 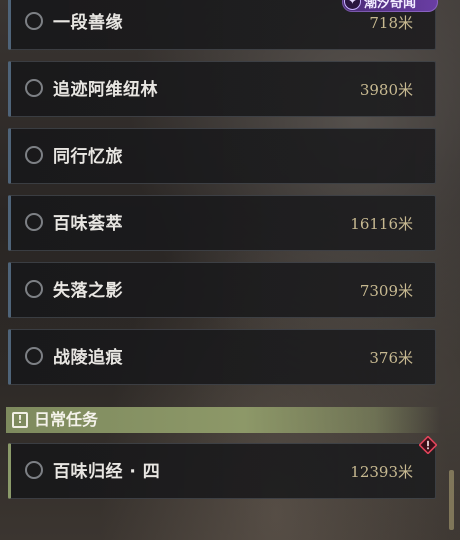 What do you see at coordinates (88, 291) in the screenshot?
I see `quest-title: 失落之影` at bounding box center [88, 291].